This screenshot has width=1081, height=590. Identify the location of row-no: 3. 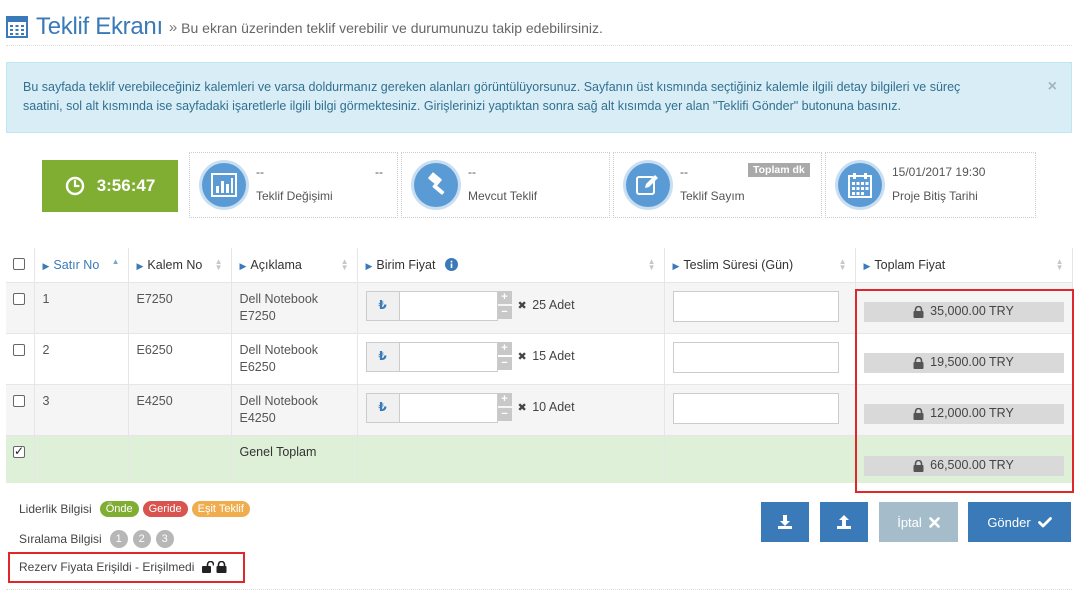
(81, 409).